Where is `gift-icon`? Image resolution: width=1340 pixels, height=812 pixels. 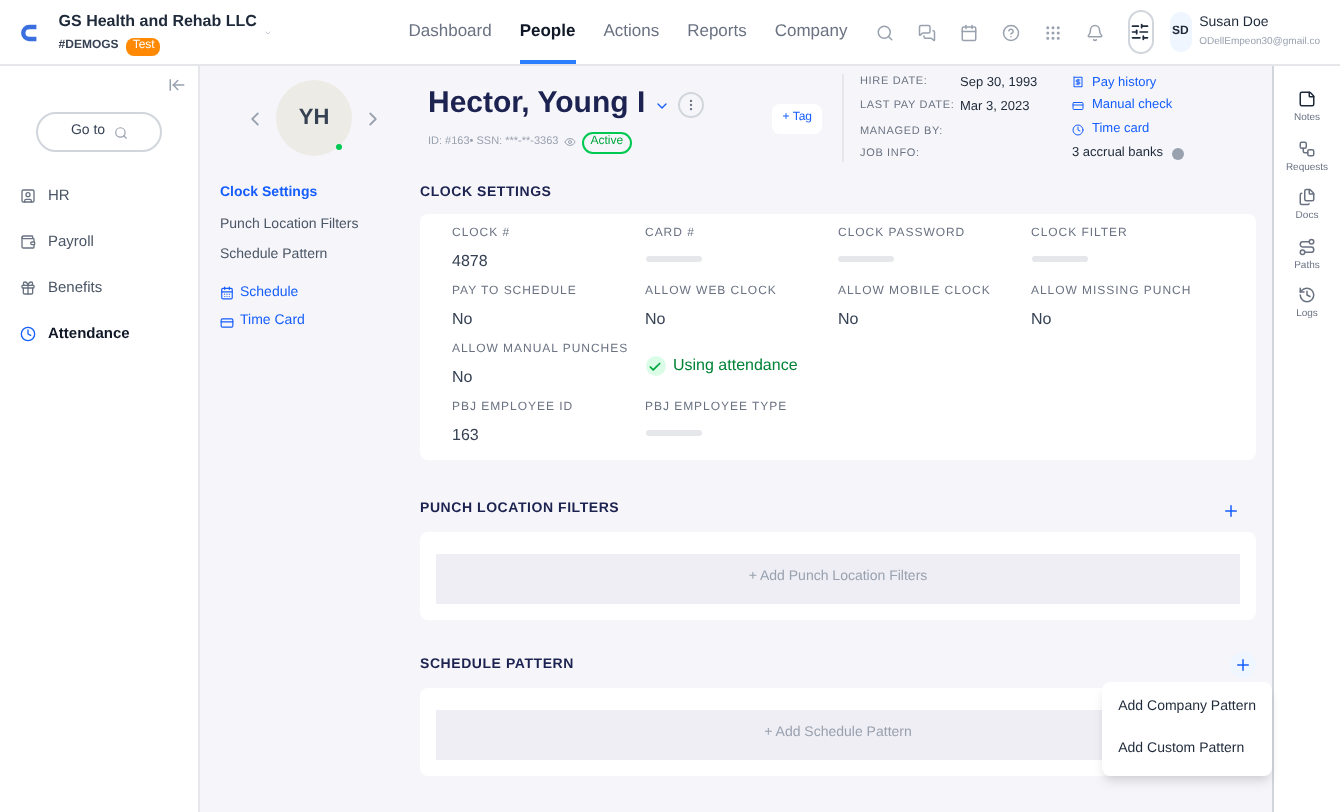
gift-icon is located at coordinates (28, 288).